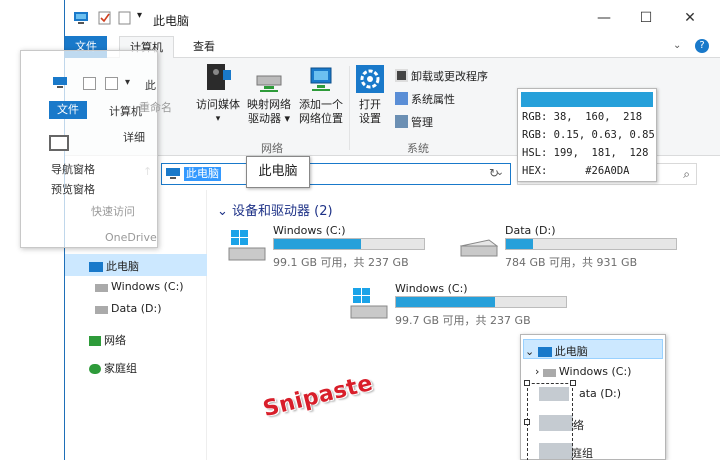 The width and height of the screenshot is (720, 460). What do you see at coordinates (646, 18) in the screenshot?
I see `maximize-button: ☐` at bounding box center [646, 18].